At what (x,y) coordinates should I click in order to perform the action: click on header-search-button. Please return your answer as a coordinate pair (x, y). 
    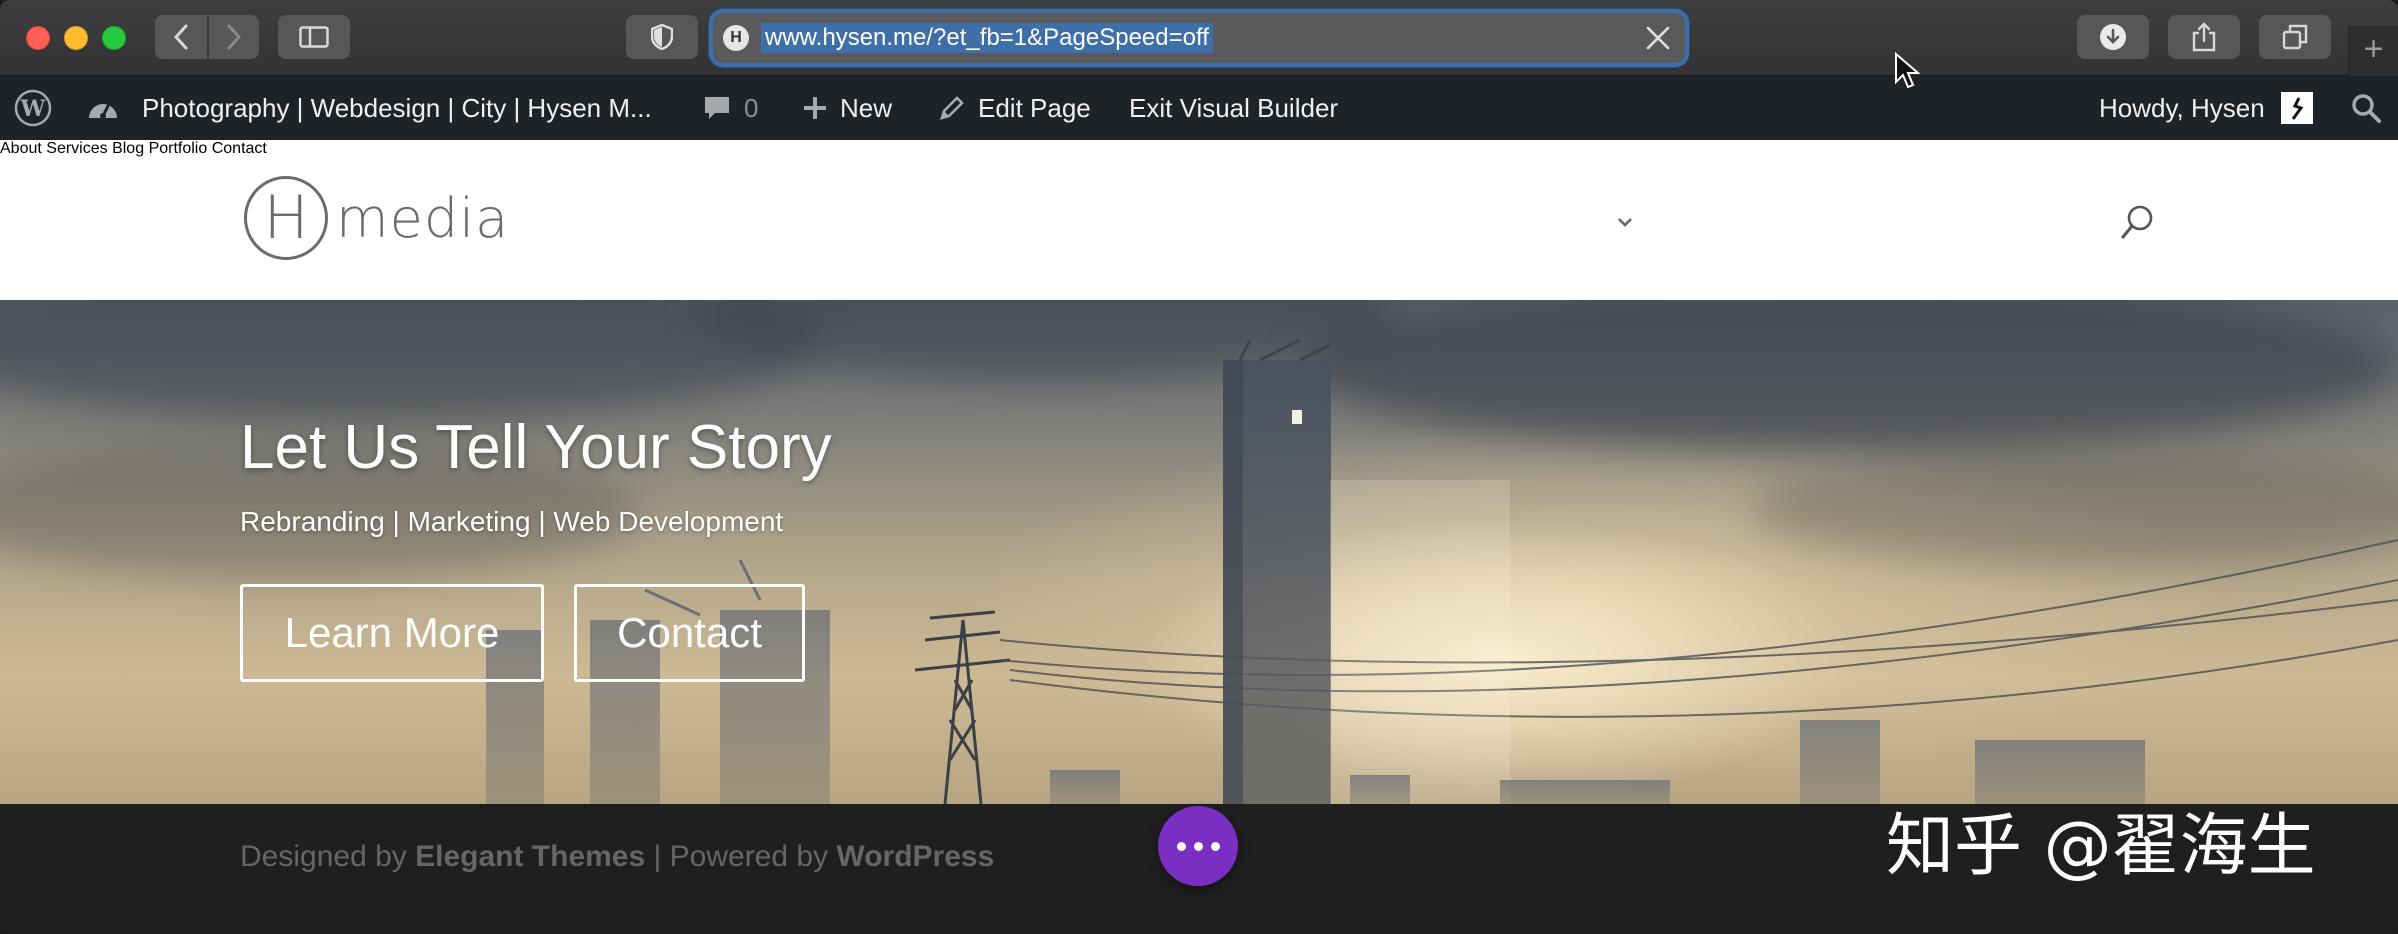
    Looking at the image, I should click on (2138, 224).